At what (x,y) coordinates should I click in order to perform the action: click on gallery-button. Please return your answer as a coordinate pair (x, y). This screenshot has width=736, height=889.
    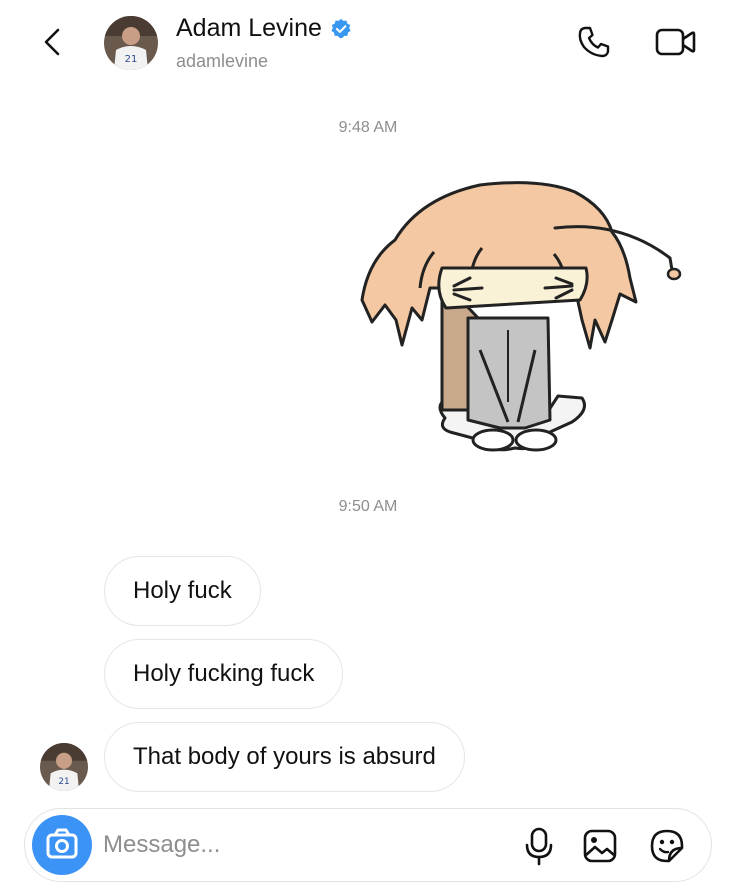
    Looking at the image, I should click on (600, 846).